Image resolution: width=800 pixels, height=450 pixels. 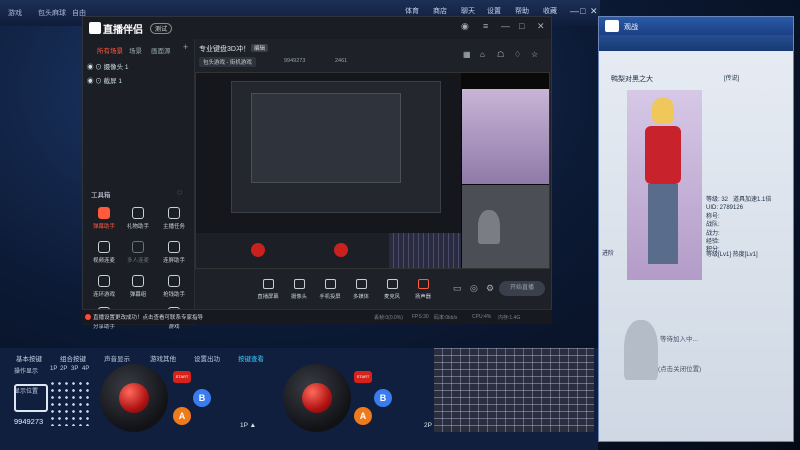 I want to click on p2-start-button: START, so click(x=363, y=377).